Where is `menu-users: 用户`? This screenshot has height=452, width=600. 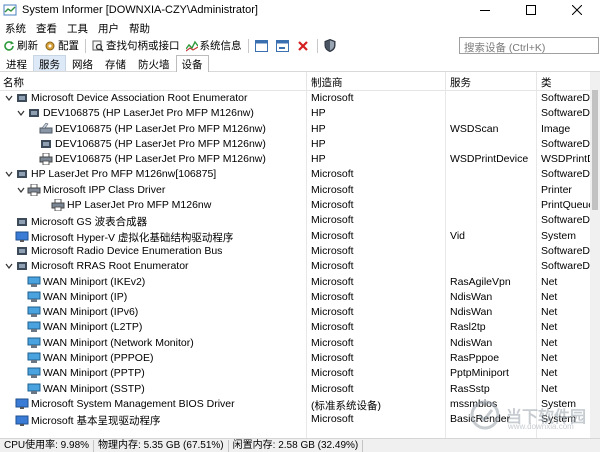
menu-users: 用户 is located at coordinates (108, 28).